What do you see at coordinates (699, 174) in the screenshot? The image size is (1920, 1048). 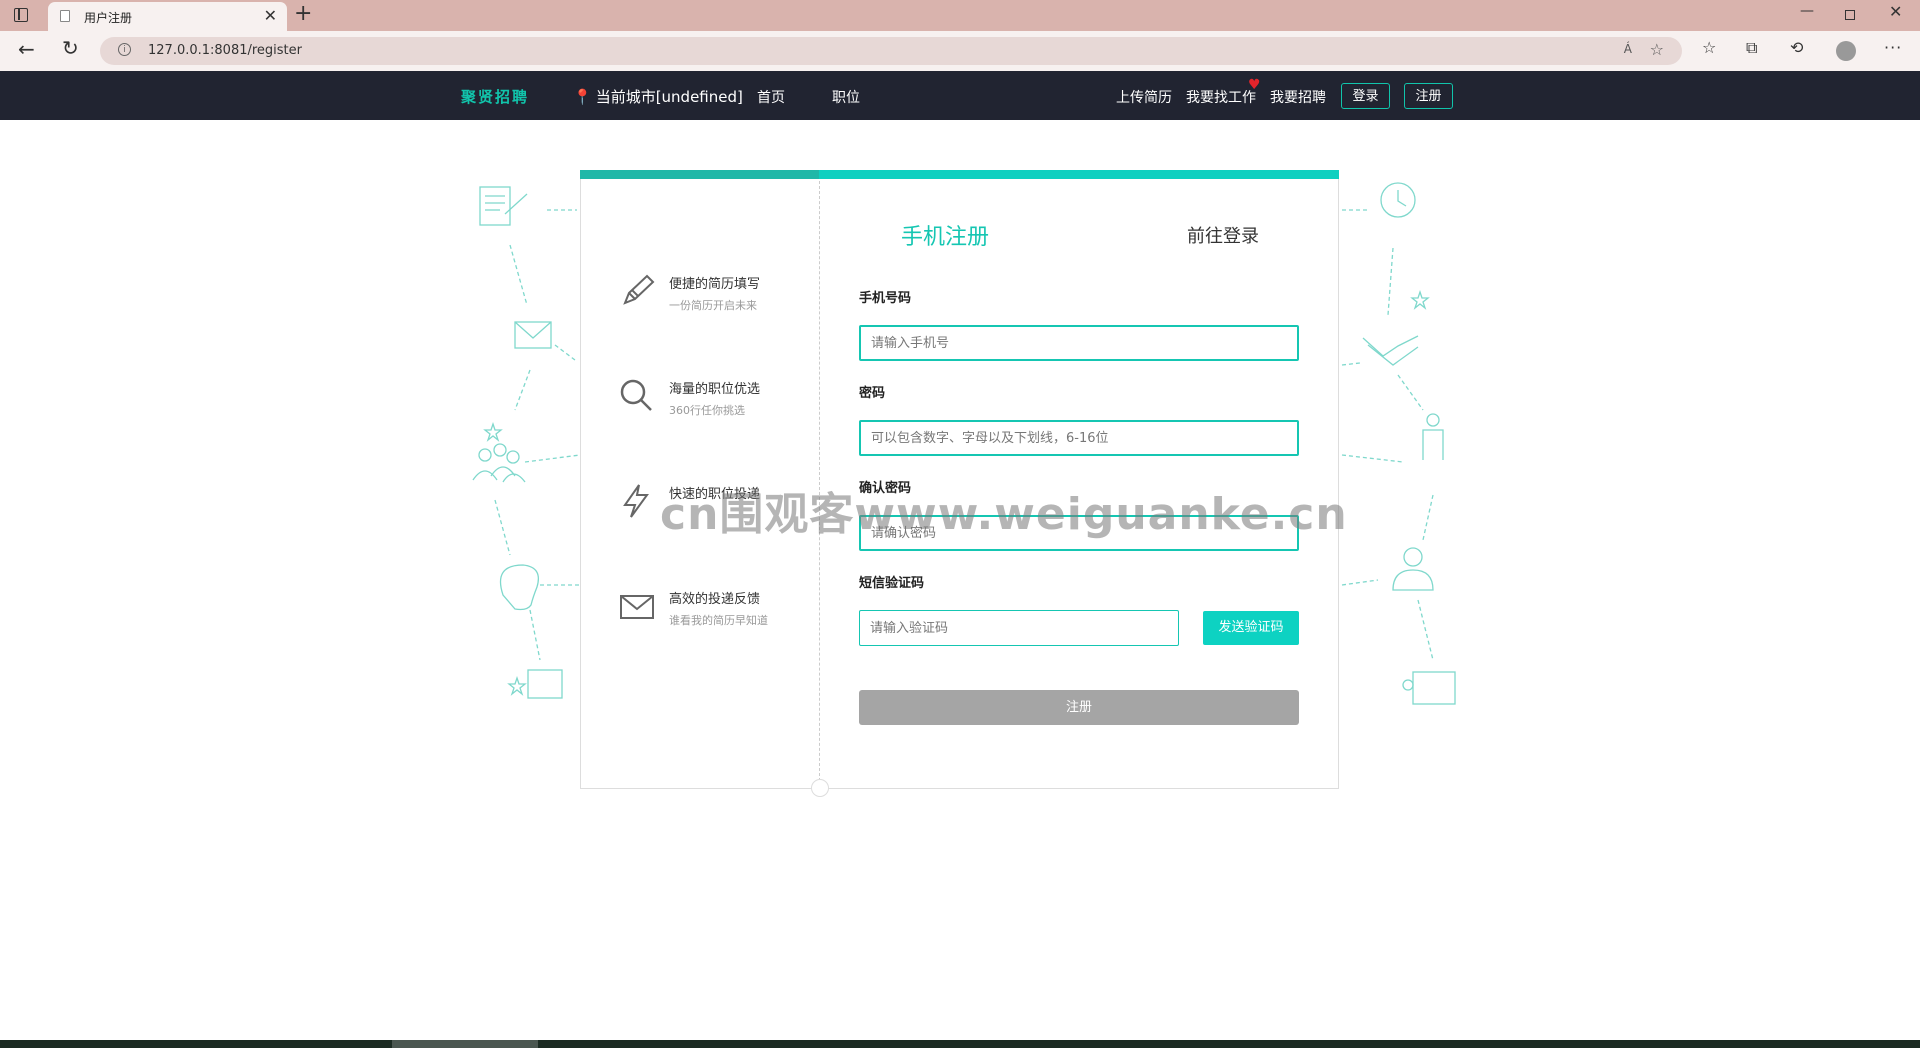 I see `card-top-bar-left` at bounding box center [699, 174].